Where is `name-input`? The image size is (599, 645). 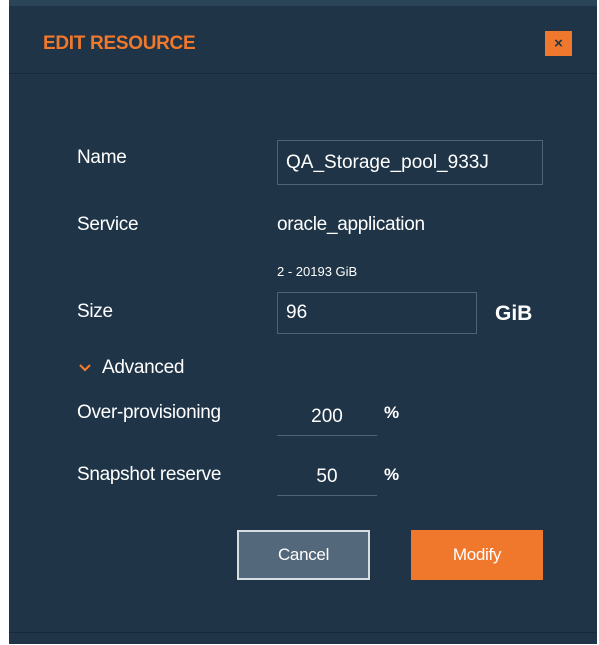 name-input is located at coordinates (410, 162).